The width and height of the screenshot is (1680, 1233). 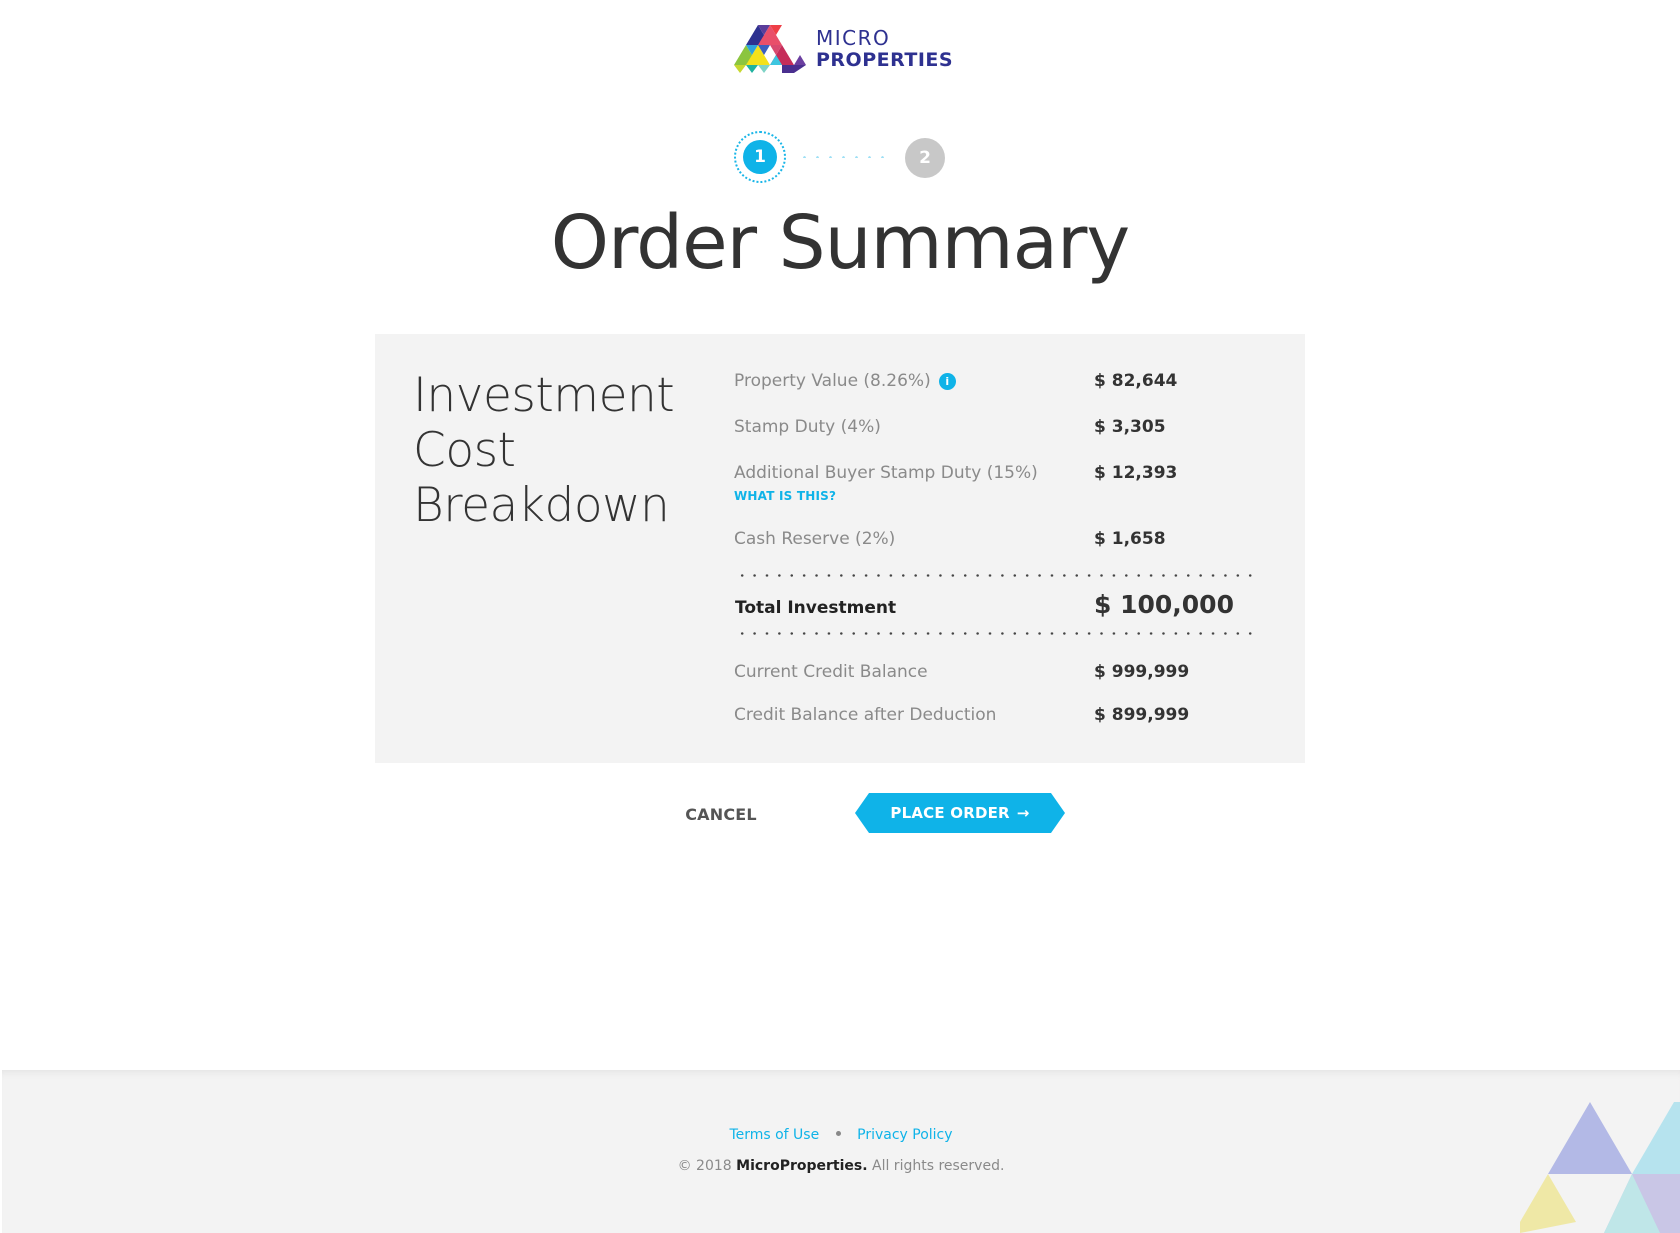 What do you see at coordinates (553, 450) in the screenshot?
I see `card-heading: Investment Cost Breakdown` at bounding box center [553, 450].